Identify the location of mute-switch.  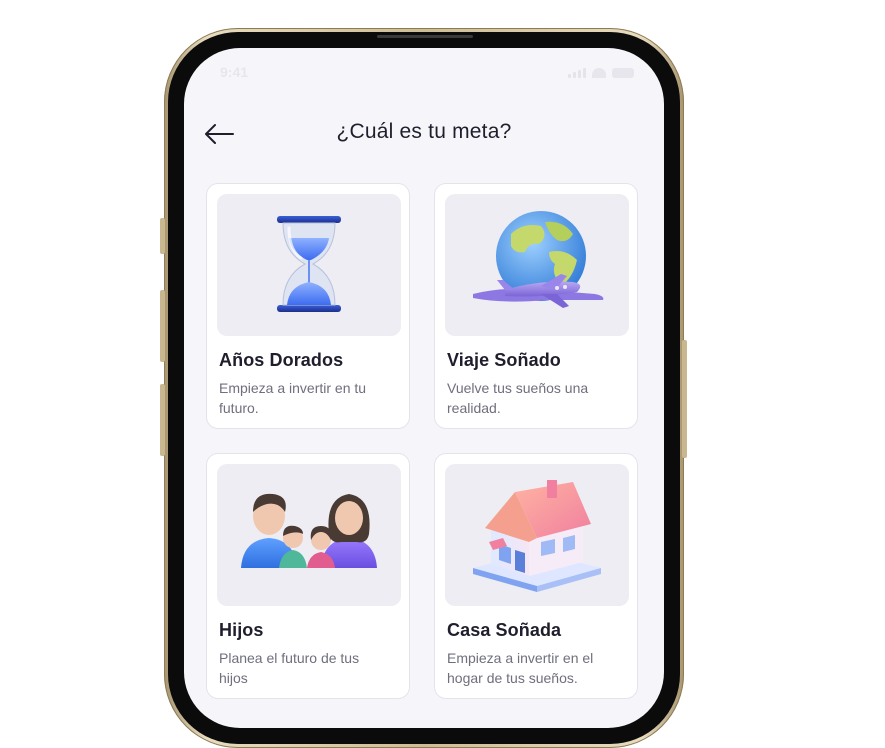
(162, 236).